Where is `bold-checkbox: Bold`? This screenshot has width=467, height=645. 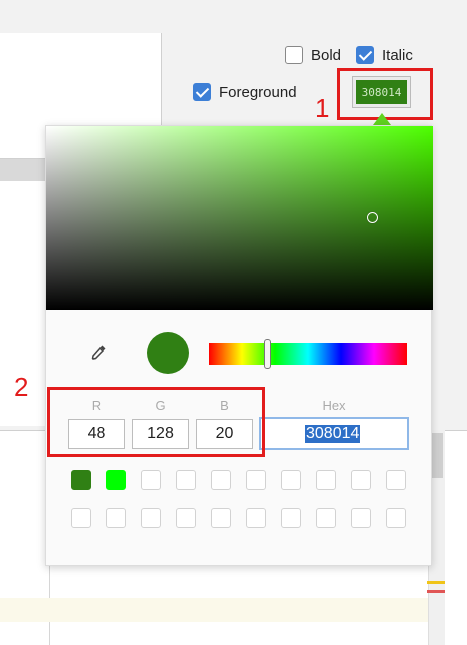
bold-checkbox: Bold is located at coordinates (313, 55).